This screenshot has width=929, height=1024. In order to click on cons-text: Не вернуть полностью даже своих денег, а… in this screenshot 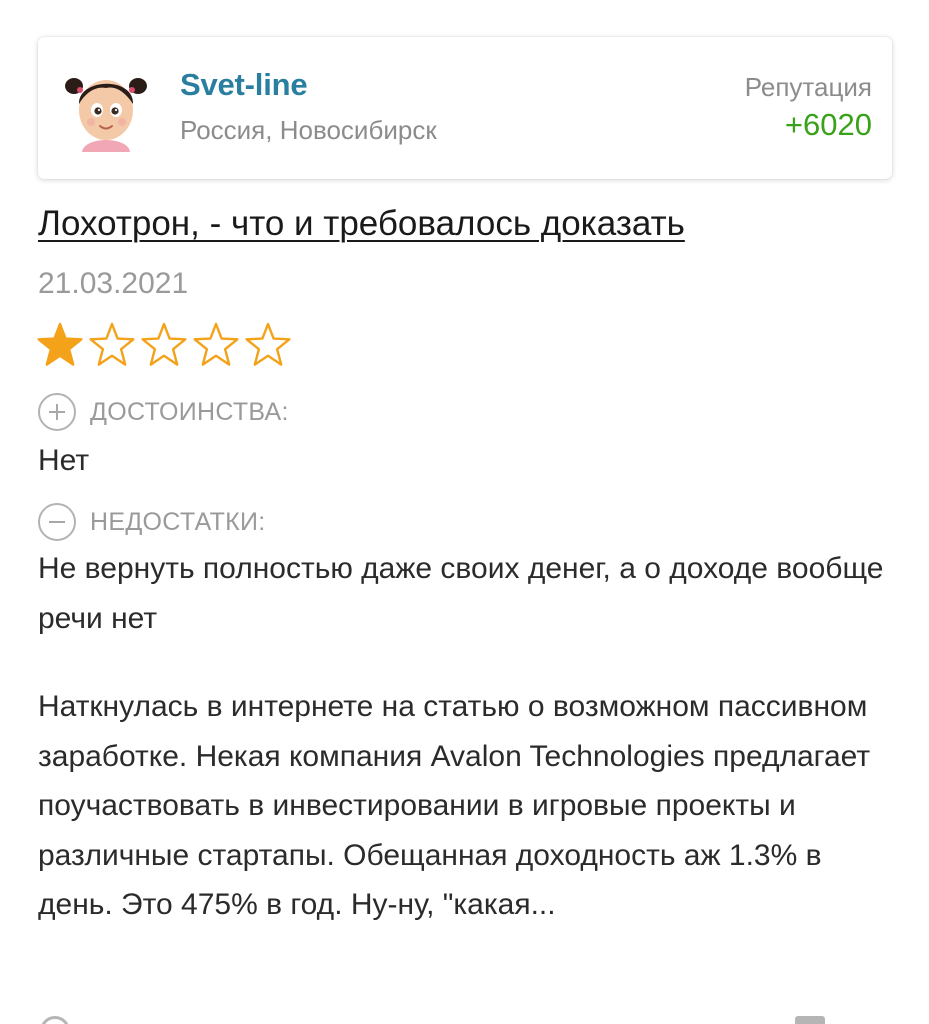, I will do `click(461, 593)`.